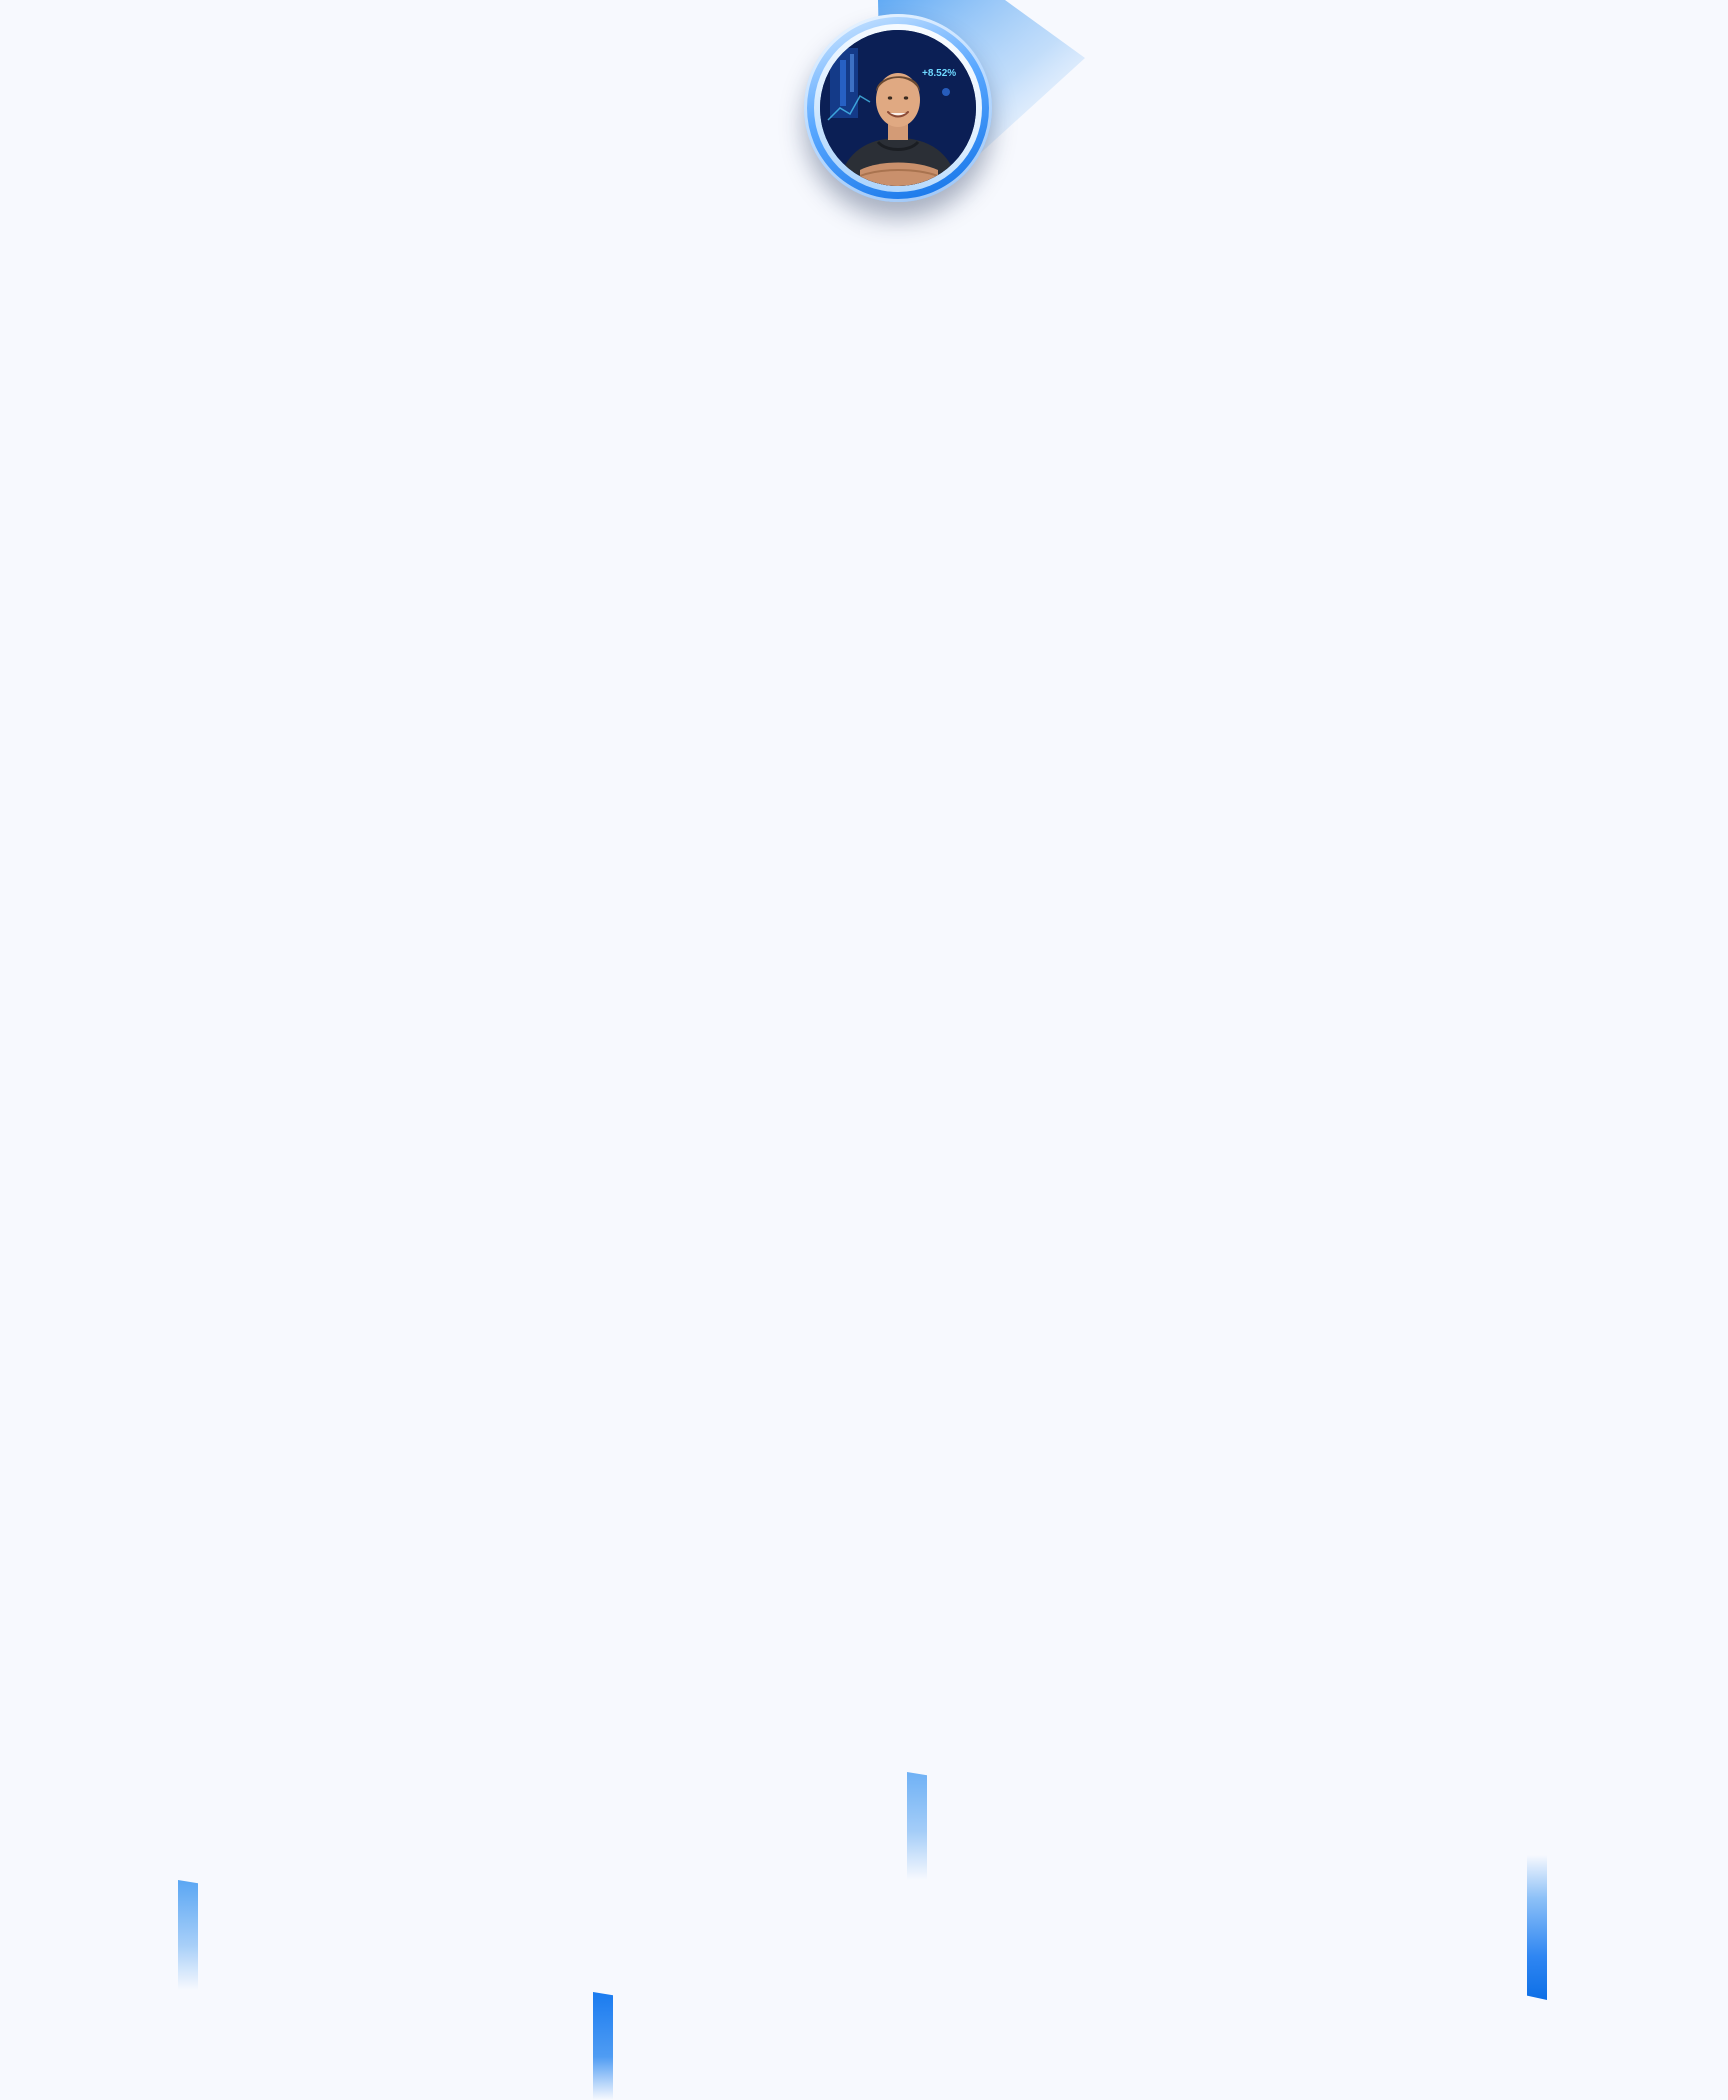  What do you see at coordinates (939, 73) in the screenshot?
I see `photo-overlay-text: +8.52%` at bounding box center [939, 73].